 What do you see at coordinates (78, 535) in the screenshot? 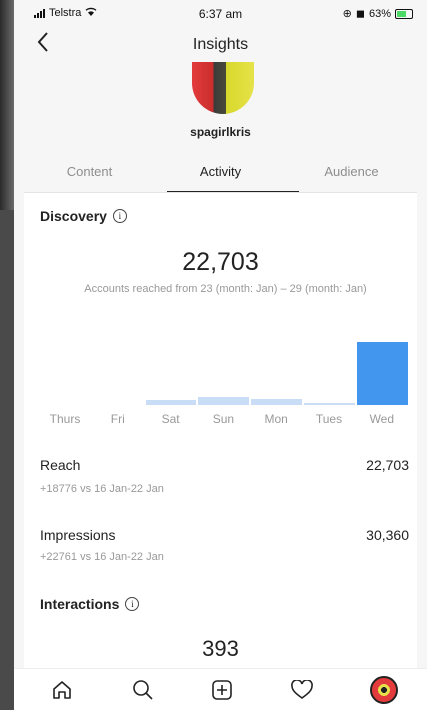
I see `impressions-label: Impressions` at bounding box center [78, 535].